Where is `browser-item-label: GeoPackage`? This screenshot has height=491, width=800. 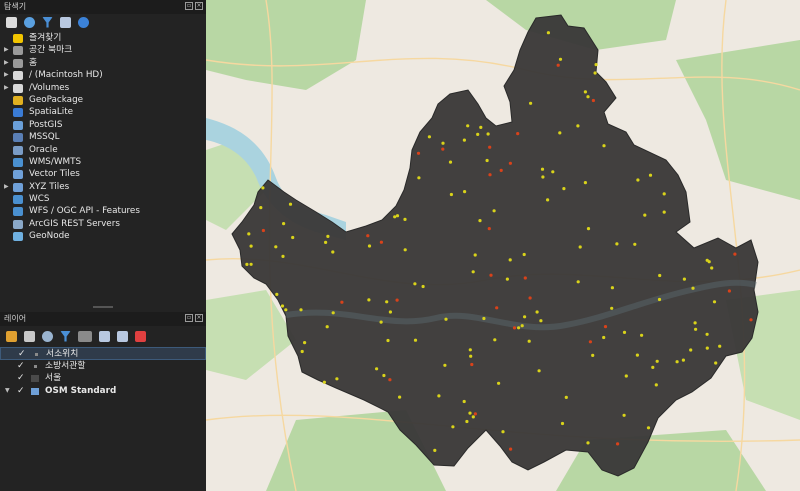 browser-item-label: GeoPackage is located at coordinates (56, 99).